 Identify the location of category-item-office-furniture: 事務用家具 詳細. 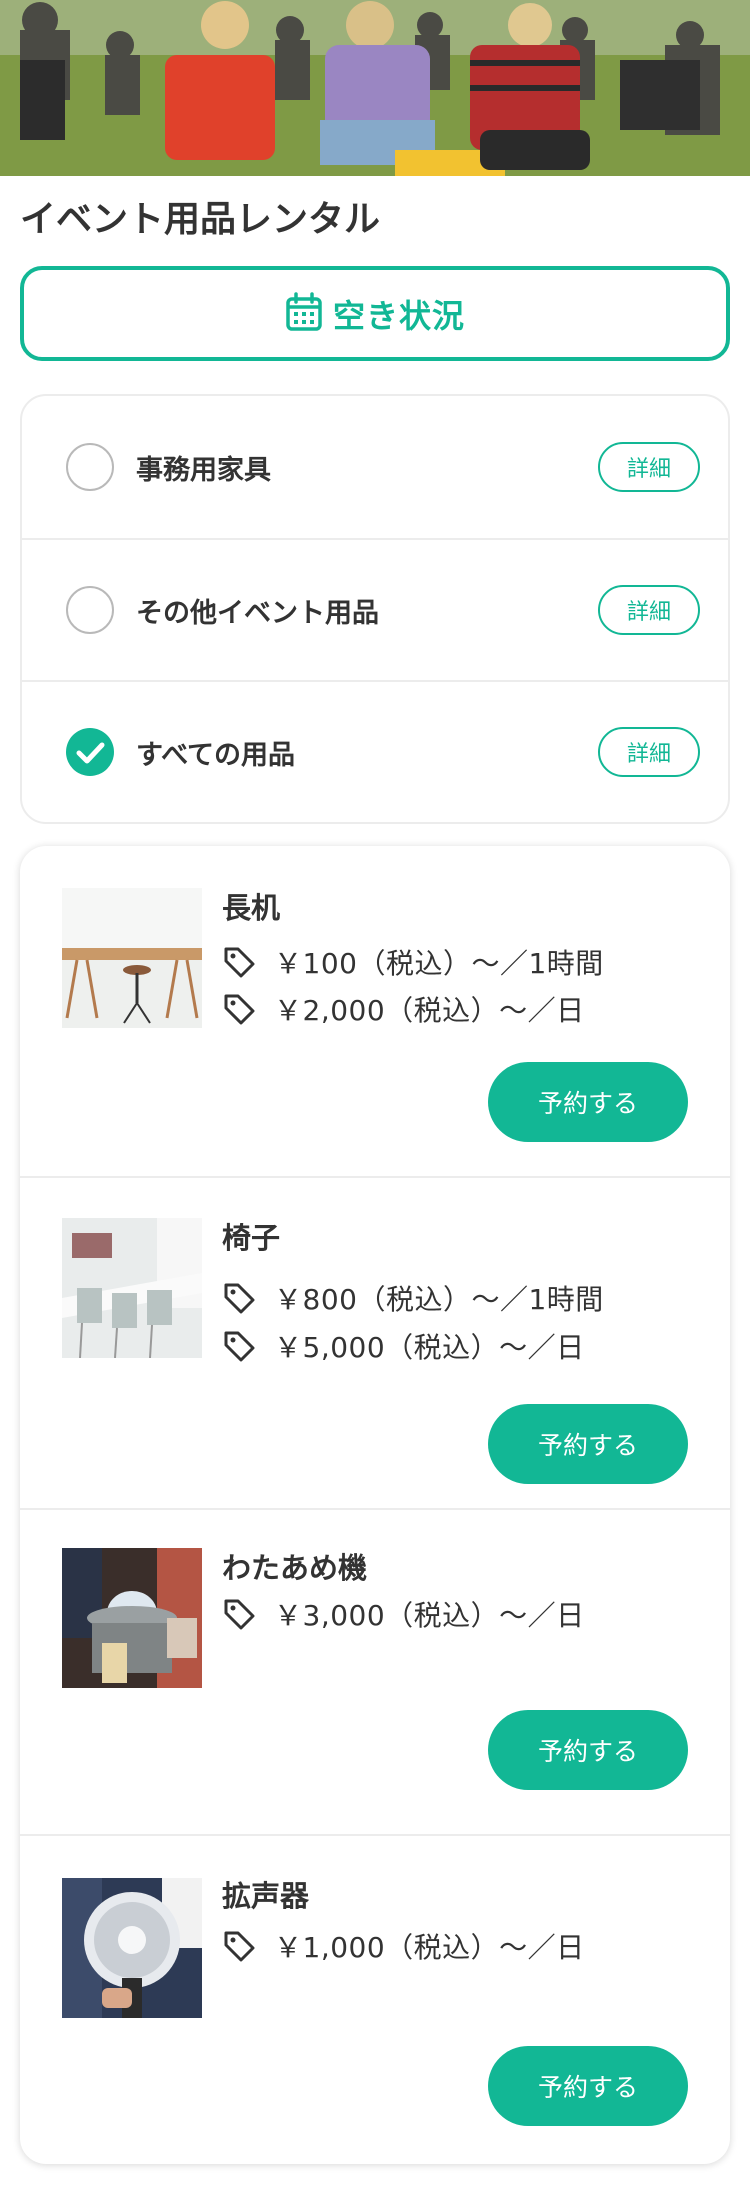
(375, 467).